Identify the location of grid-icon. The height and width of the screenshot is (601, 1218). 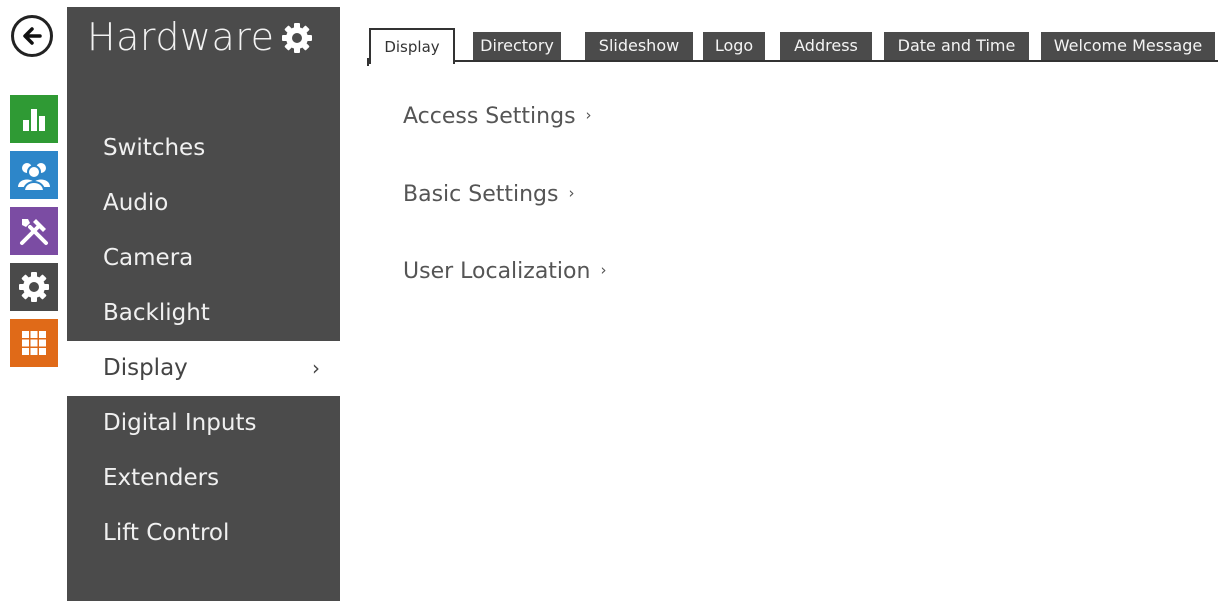
(34, 343).